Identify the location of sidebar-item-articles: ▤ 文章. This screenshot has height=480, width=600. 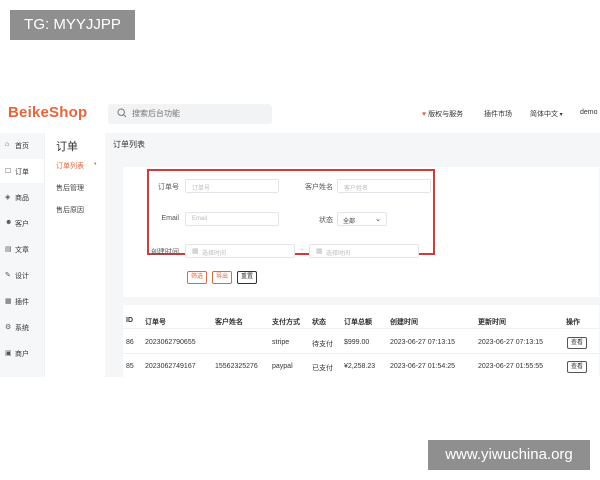
(22, 249).